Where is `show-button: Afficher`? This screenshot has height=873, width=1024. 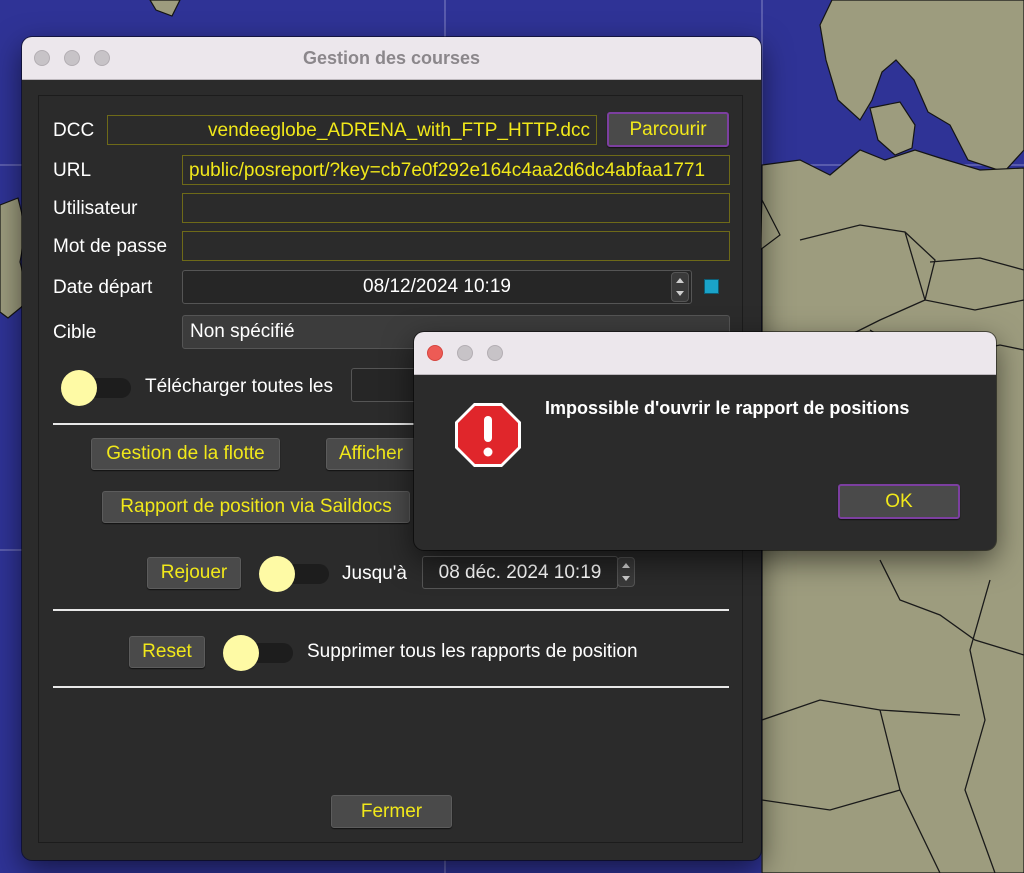
show-button: Afficher is located at coordinates (371, 454).